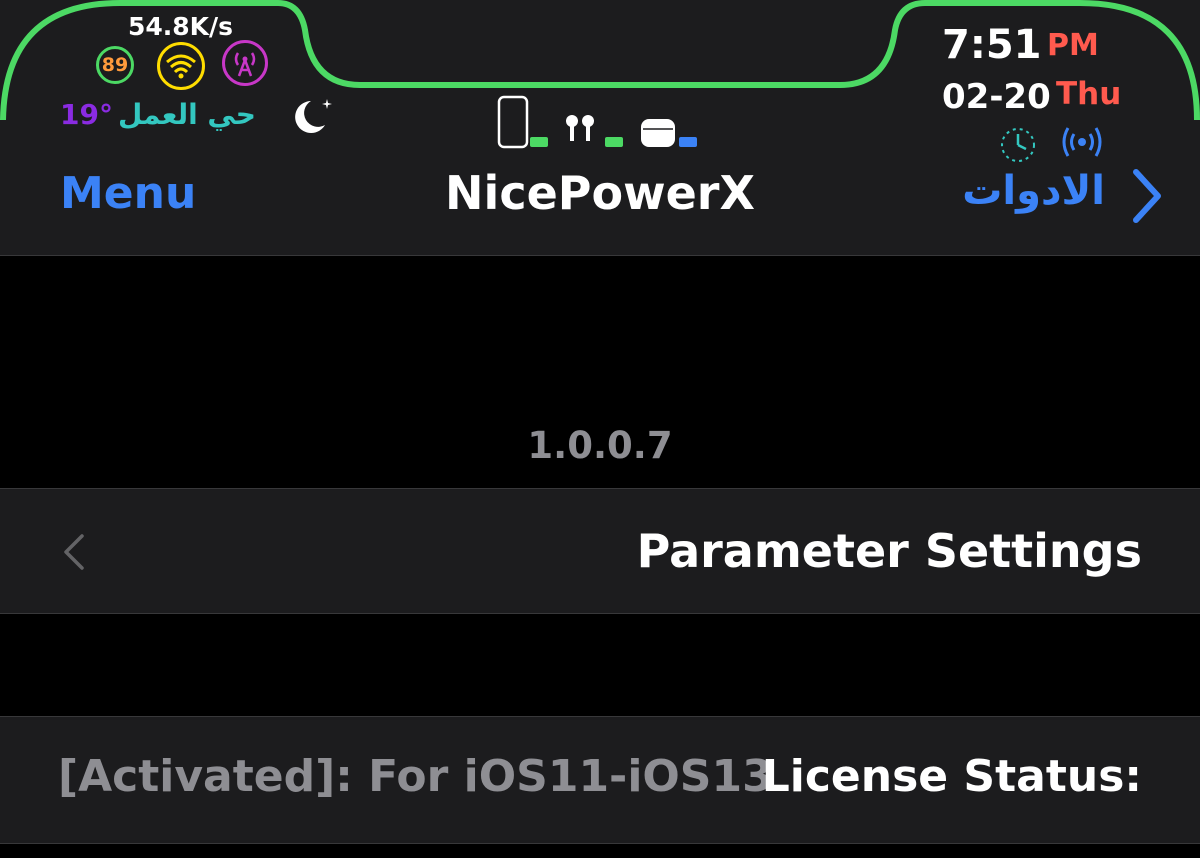 This screenshot has width=1200, height=858. Describe the element at coordinates (992, 45) in the screenshot. I see `clock-time: 7:51` at that location.